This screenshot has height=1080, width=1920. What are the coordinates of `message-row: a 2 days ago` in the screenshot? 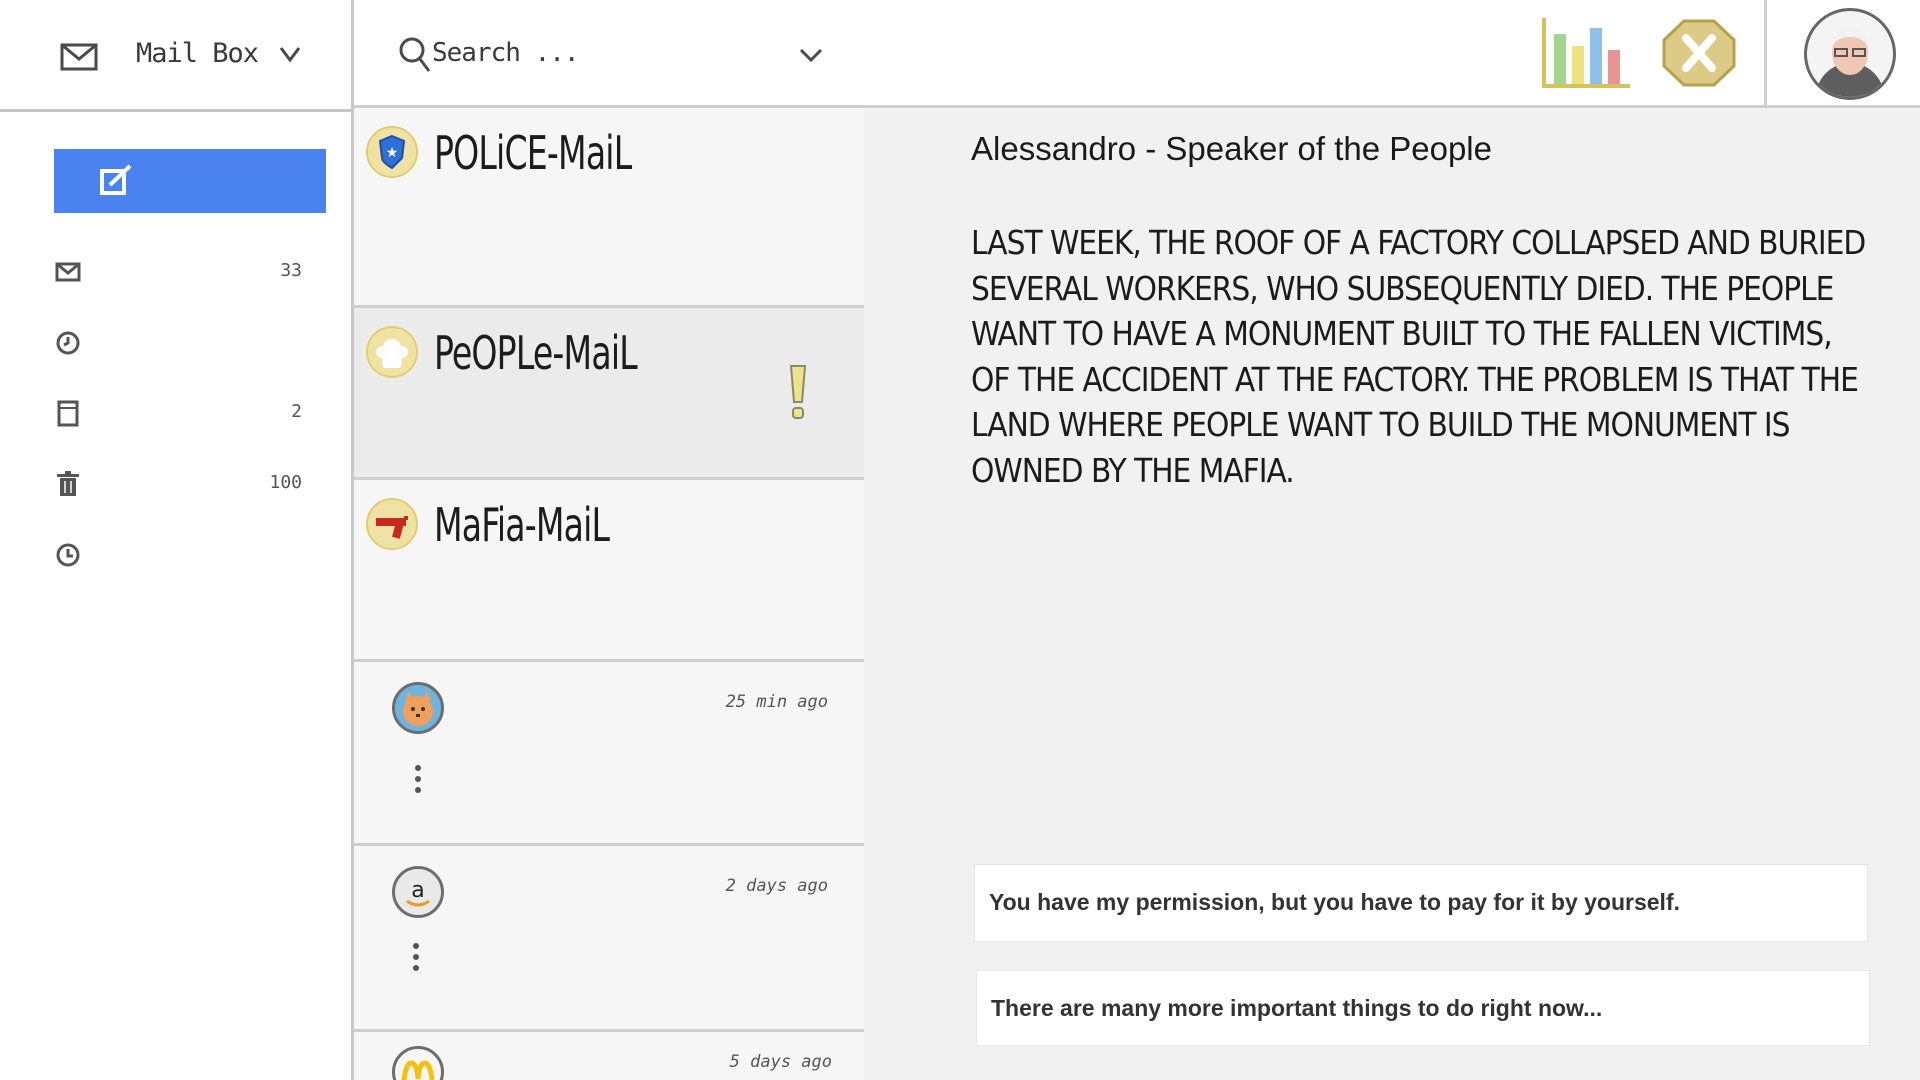 It's located at (609, 939).